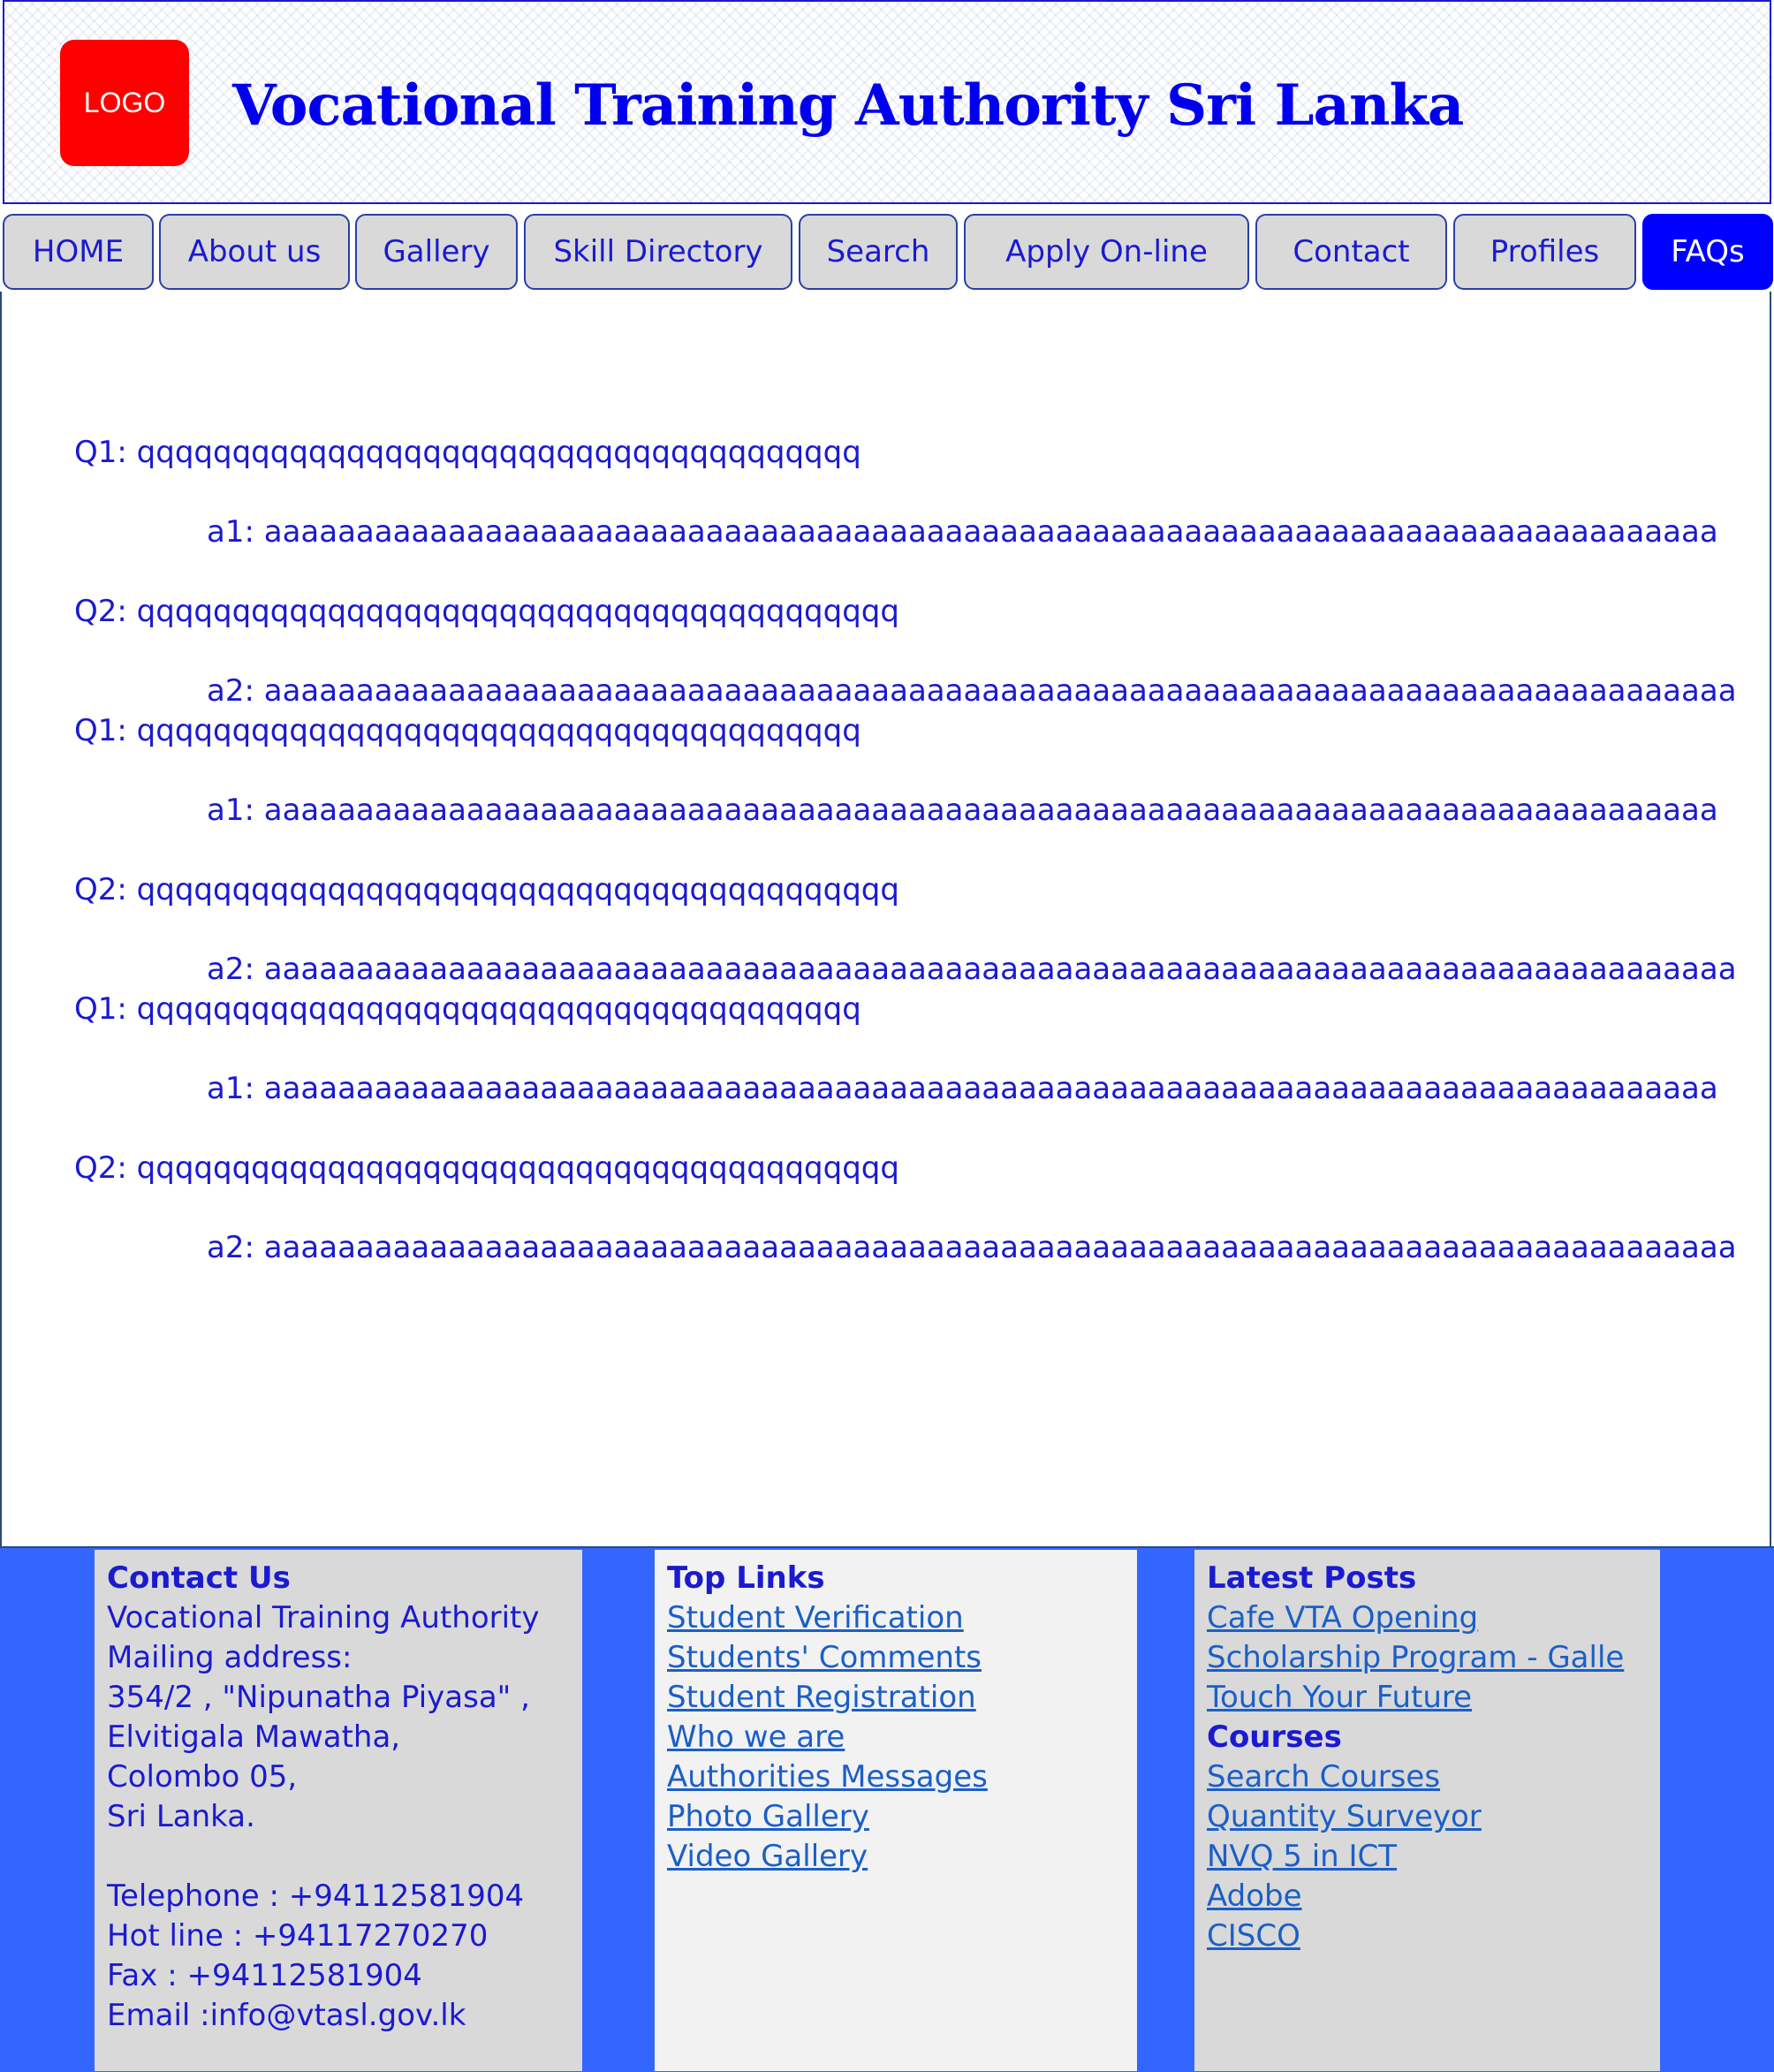 This screenshot has height=2072, width=1774. What do you see at coordinates (199, 1578) in the screenshot?
I see `footer-contact-heading: Contact Us` at bounding box center [199, 1578].